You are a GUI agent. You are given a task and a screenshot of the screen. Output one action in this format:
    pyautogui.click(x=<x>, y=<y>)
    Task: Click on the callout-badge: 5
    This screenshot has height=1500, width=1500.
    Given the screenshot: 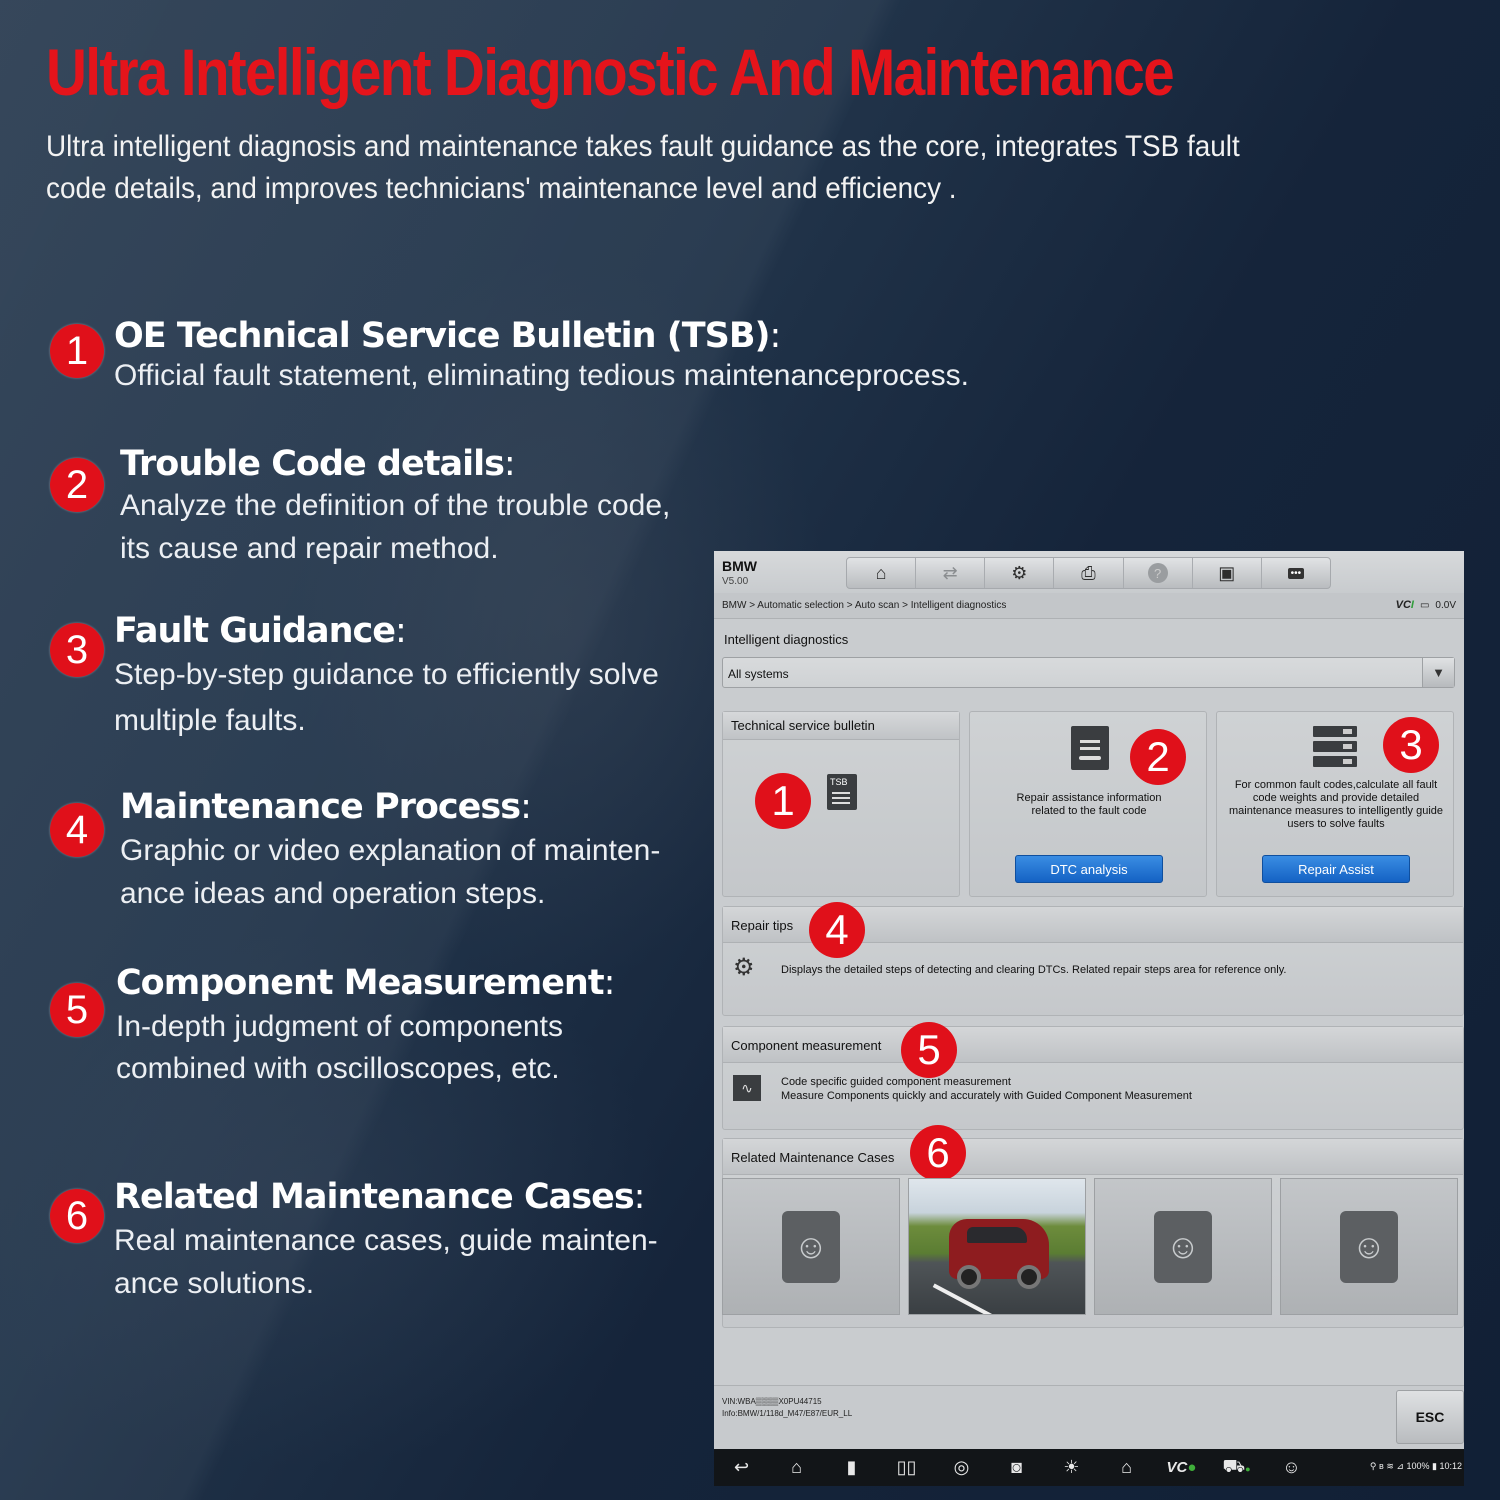 What is the action you would take?
    pyautogui.click(x=929, y=1050)
    